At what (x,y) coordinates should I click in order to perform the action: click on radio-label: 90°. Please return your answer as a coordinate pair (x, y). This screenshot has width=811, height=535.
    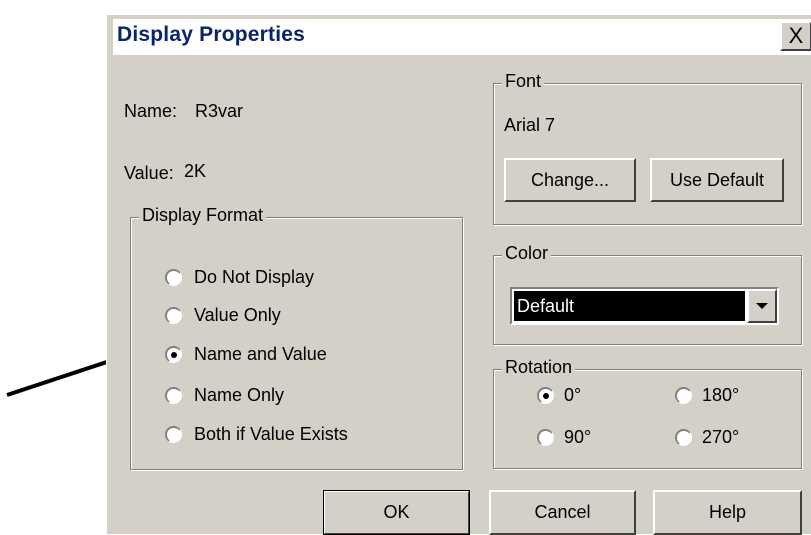
    Looking at the image, I should click on (578, 436).